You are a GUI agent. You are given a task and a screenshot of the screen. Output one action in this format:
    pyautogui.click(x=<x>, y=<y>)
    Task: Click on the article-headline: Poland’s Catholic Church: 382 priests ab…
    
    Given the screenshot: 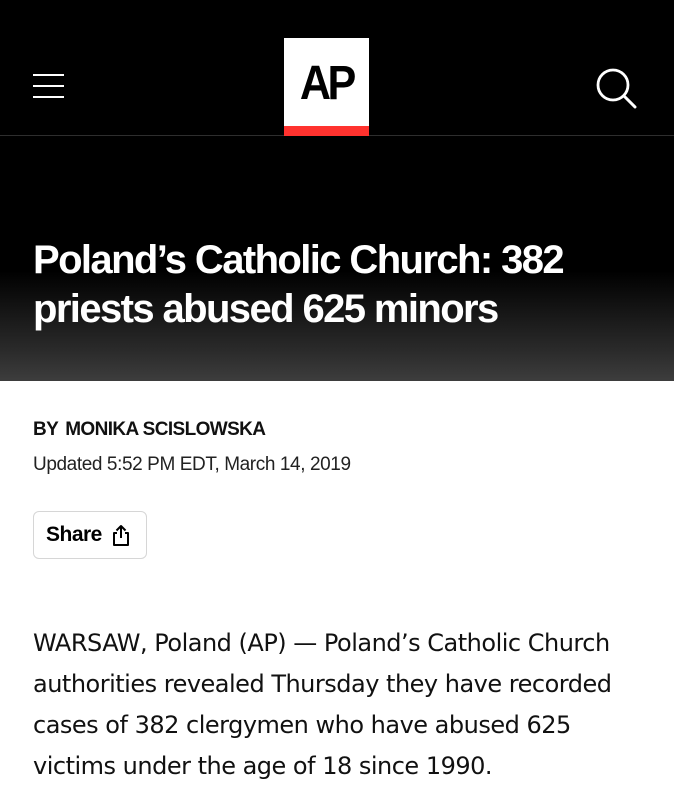 What is the action you would take?
    pyautogui.click(x=299, y=284)
    